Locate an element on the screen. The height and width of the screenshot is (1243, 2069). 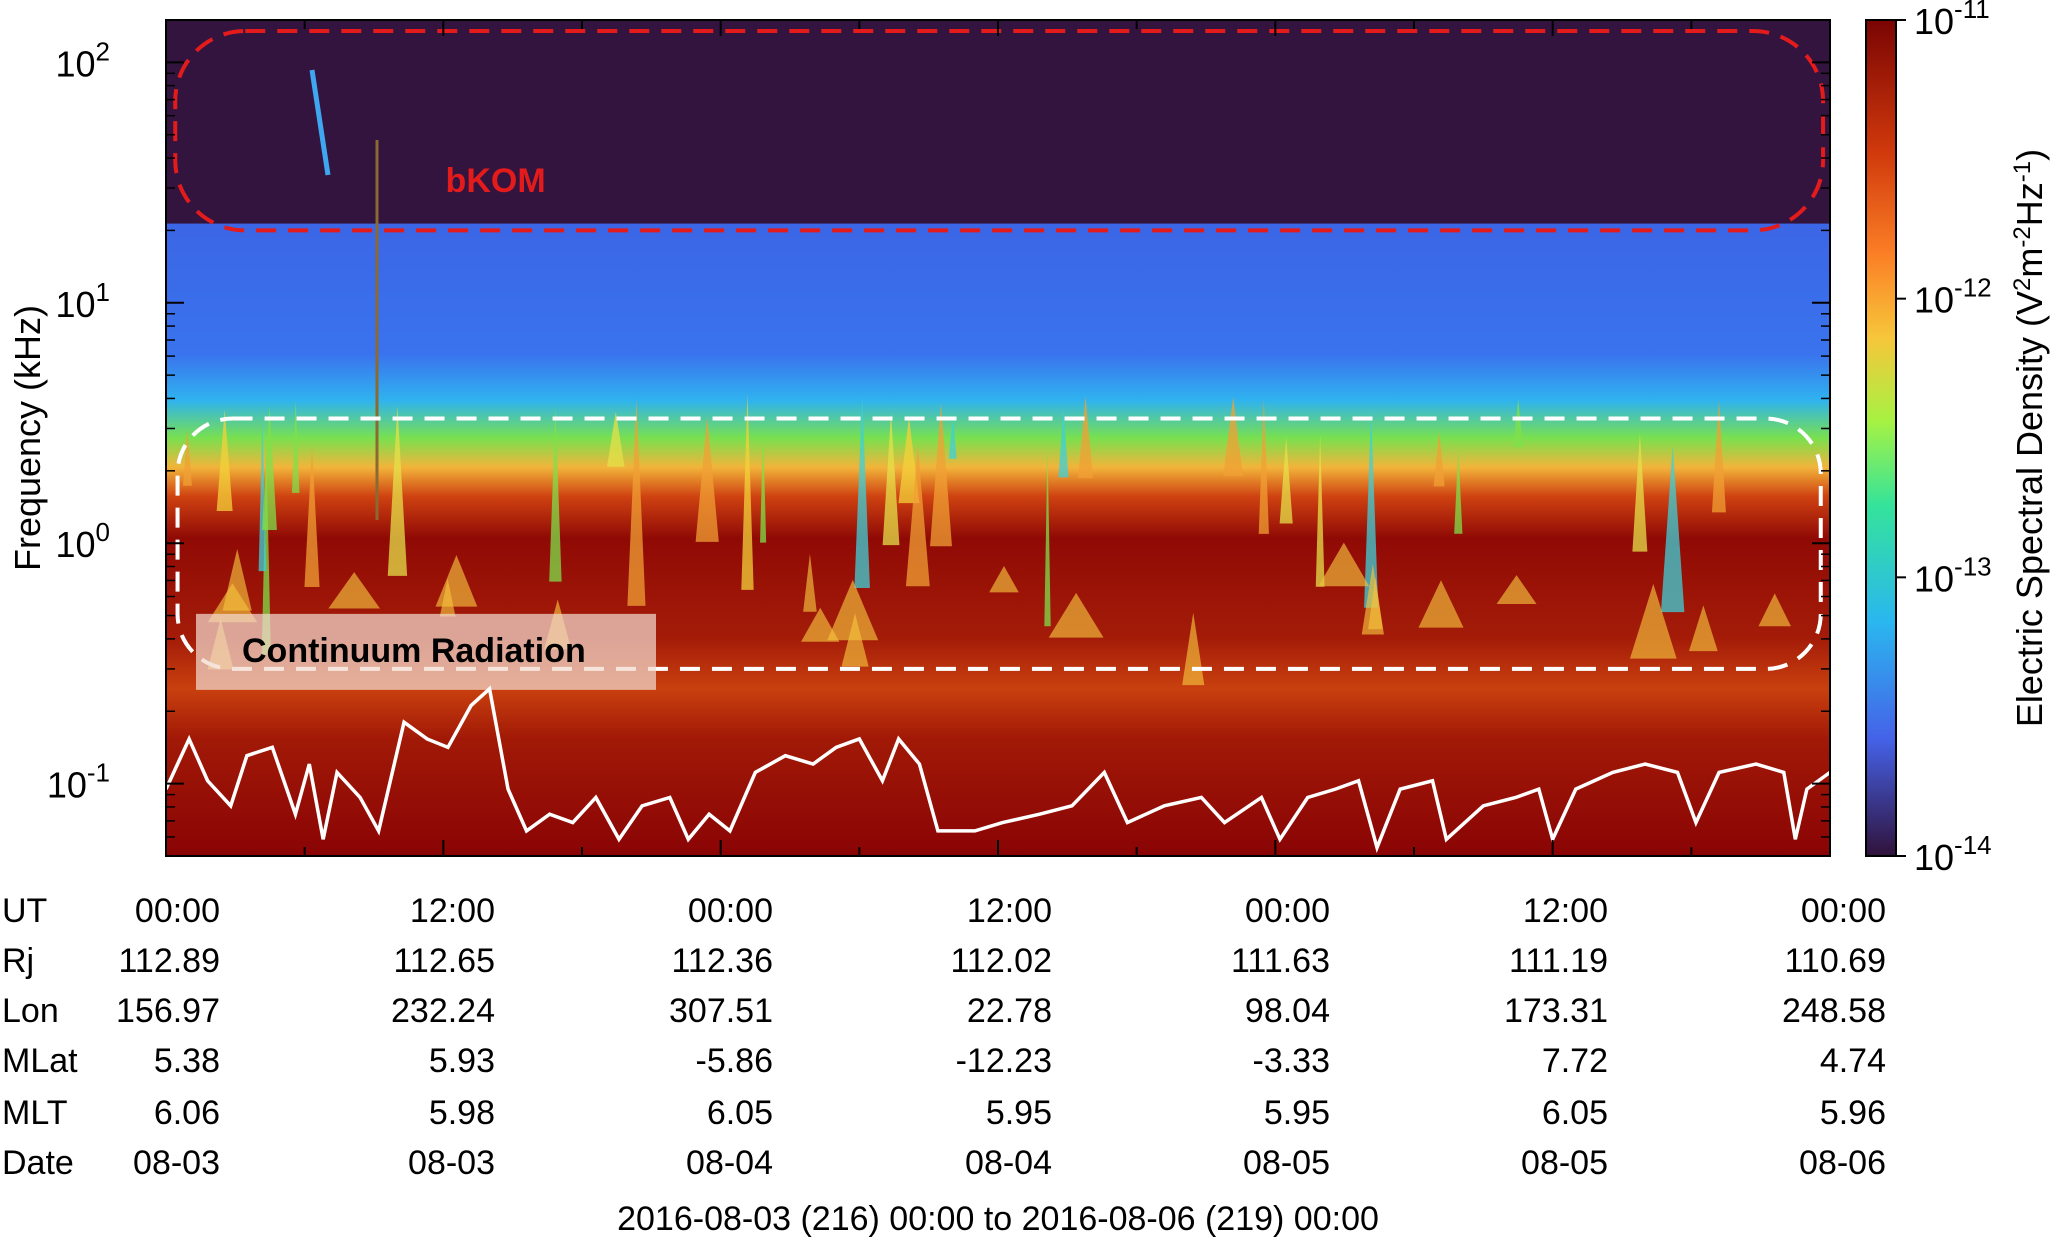
ephemeris-cell: 112.65 is located at coordinates (444, 961).